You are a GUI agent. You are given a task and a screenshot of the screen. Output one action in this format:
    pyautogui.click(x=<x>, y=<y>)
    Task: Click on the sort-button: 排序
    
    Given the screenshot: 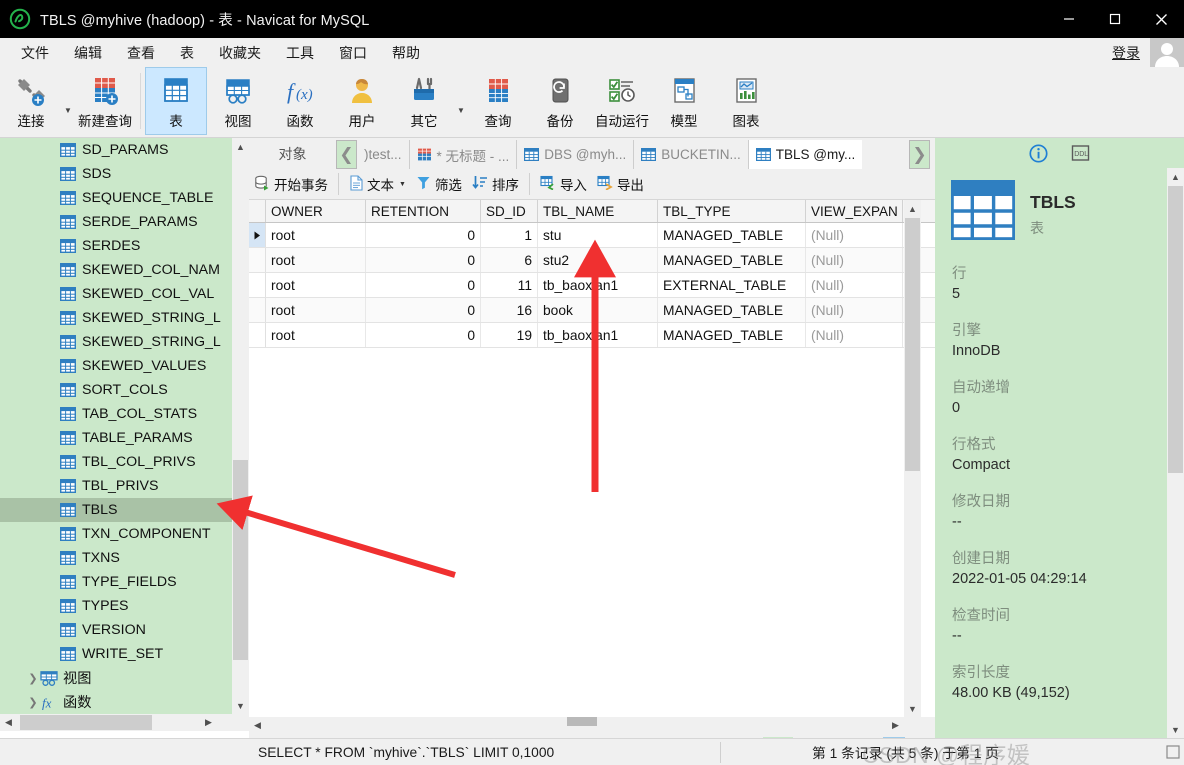 What is the action you would take?
    pyautogui.click(x=495, y=184)
    